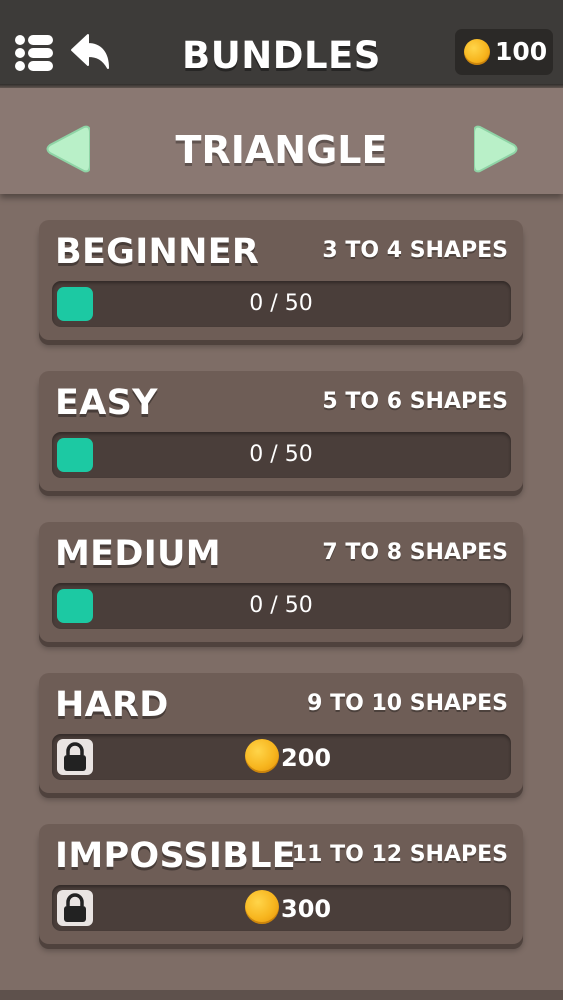 The height and width of the screenshot is (1000, 563). I want to click on bundle-shape-range: 9 TO 10 SHAPES, so click(407, 703).